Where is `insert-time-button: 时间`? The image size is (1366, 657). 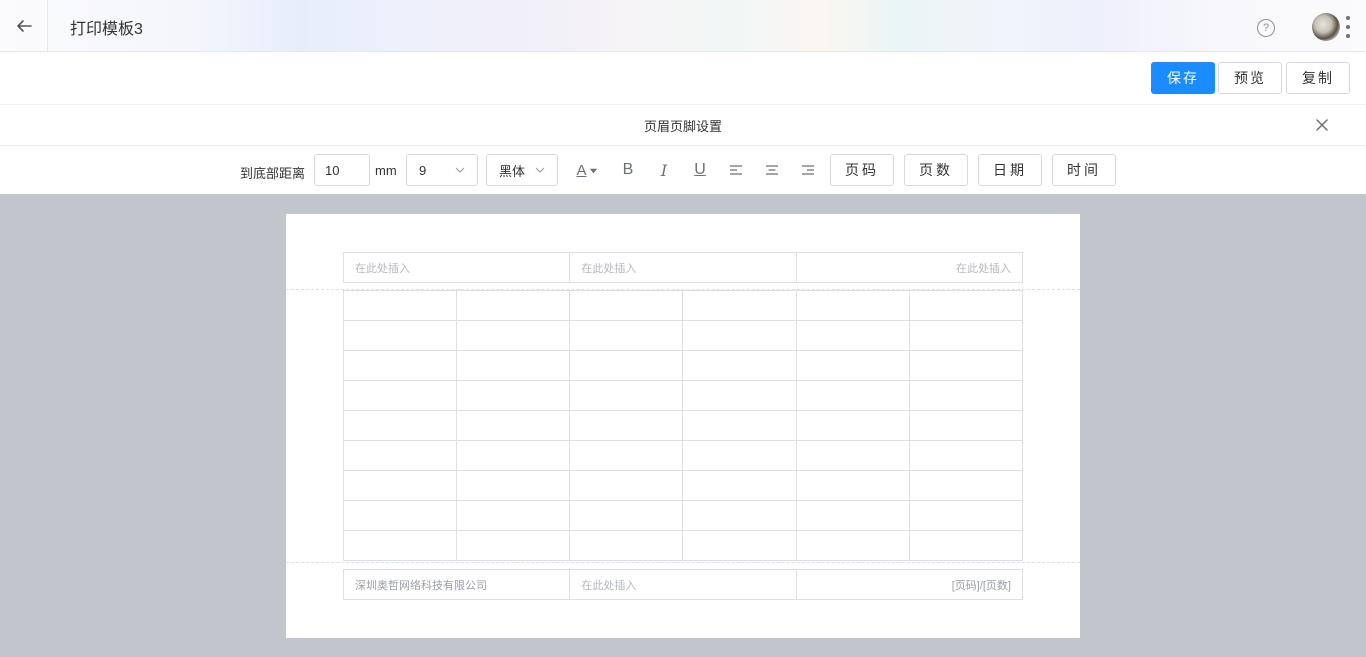
insert-time-button: 时间 is located at coordinates (1084, 170).